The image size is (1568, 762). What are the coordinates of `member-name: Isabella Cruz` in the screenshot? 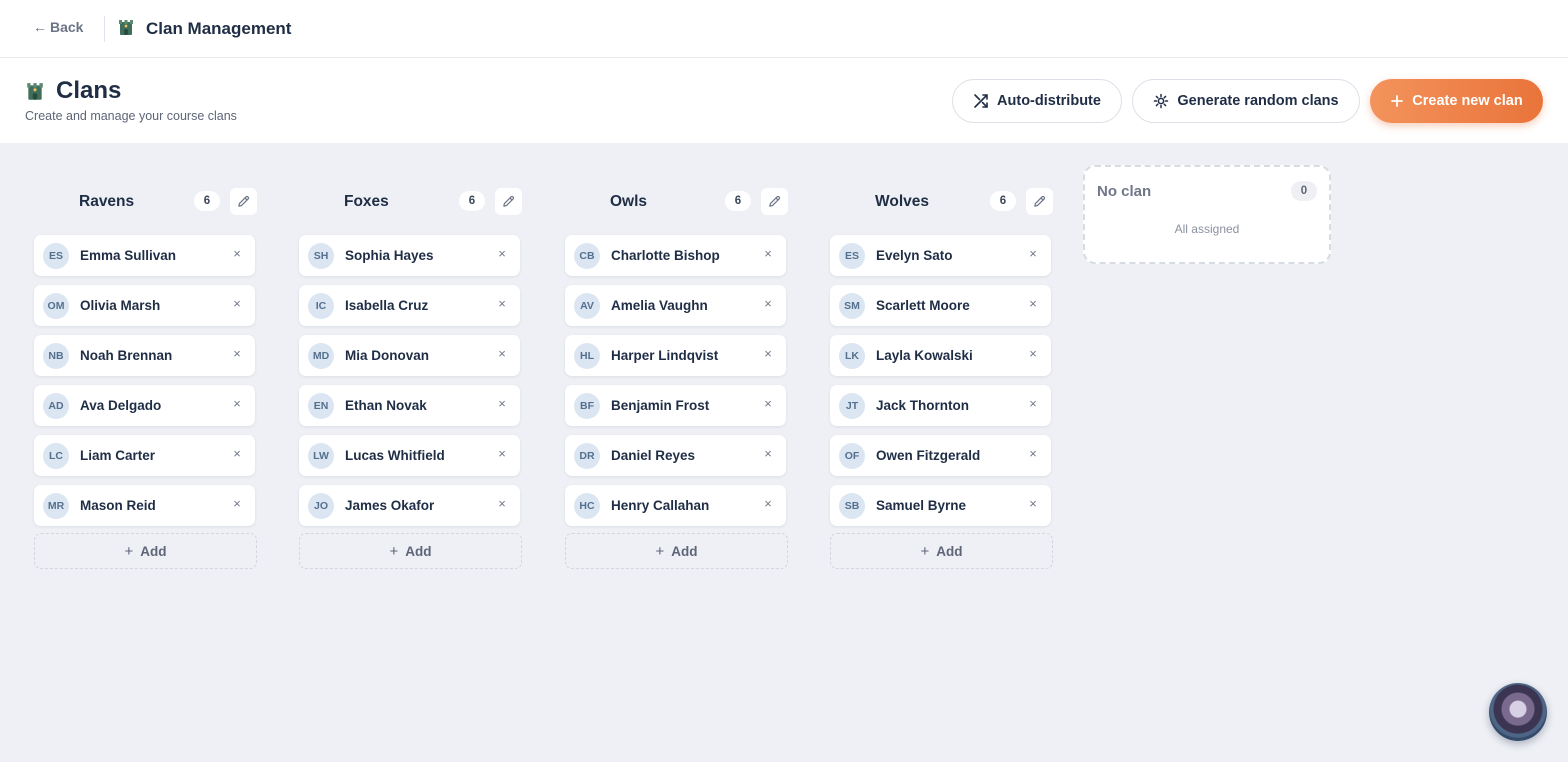 It's located at (387, 305).